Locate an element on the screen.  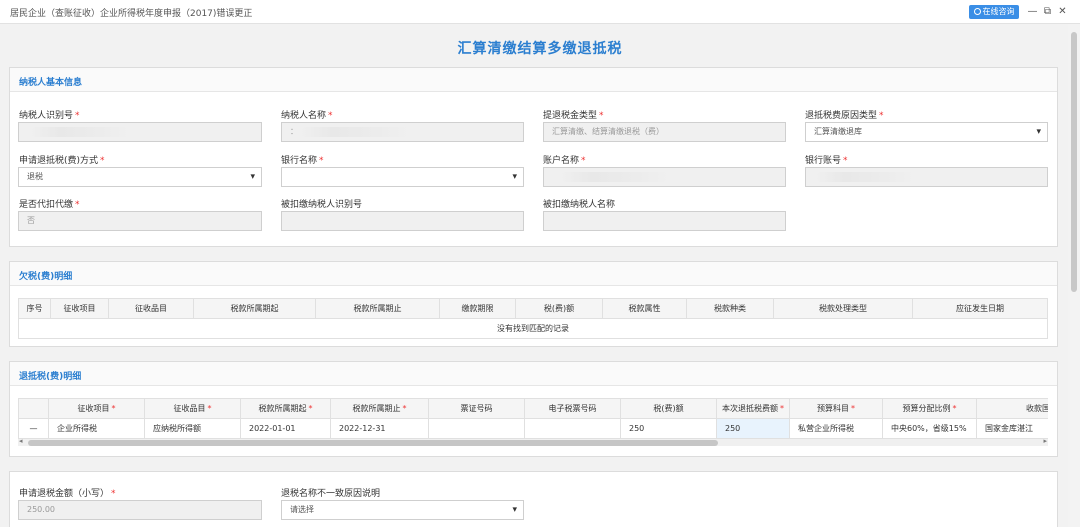
table-empty-row: 没有找到匹配的记录 is located at coordinates (533, 328).